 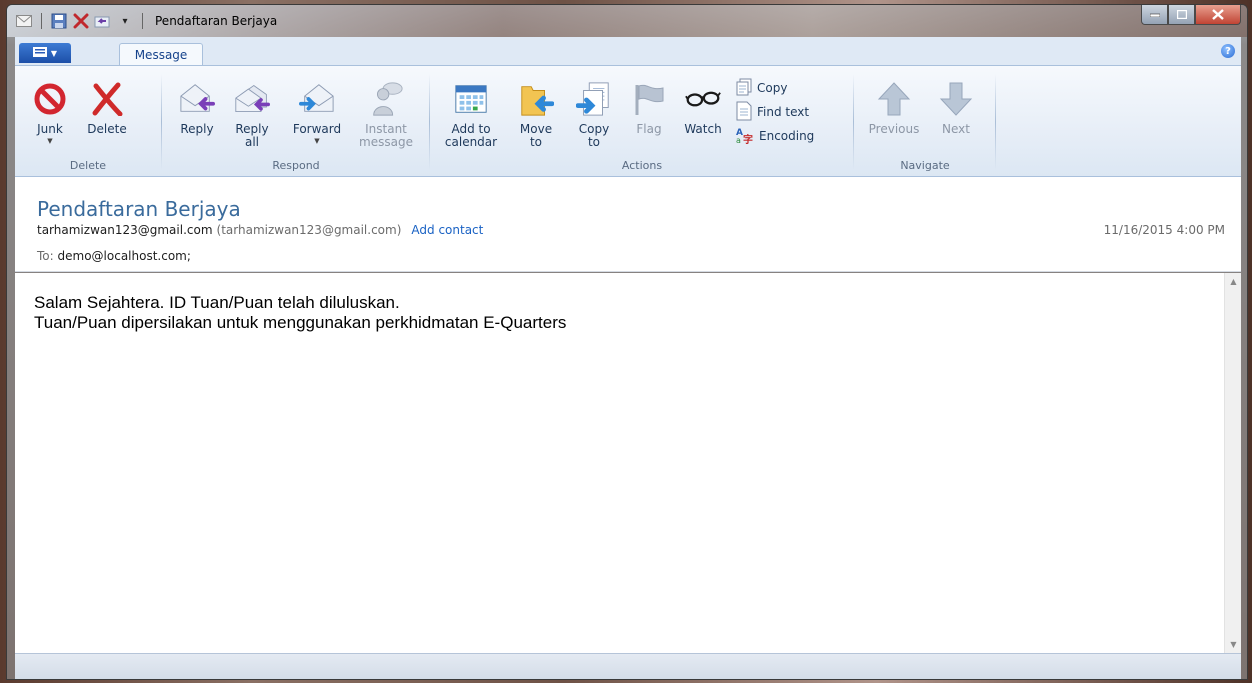 What do you see at coordinates (649, 99) in the screenshot?
I see `flag-icon` at bounding box center [649, 99].